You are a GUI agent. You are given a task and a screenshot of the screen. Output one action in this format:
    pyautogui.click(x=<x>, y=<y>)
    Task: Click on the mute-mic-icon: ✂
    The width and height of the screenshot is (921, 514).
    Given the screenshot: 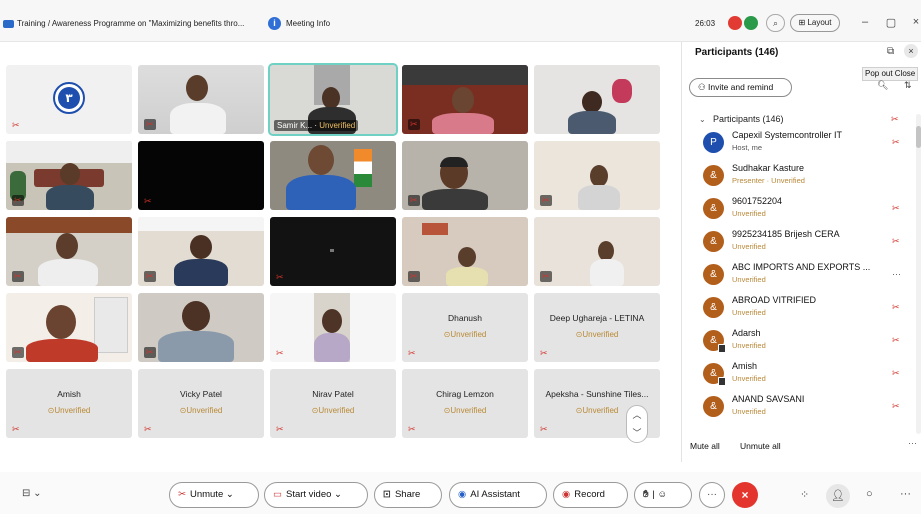 What is the action you would take?
    pyautogui.click(x=895, y=119)
    